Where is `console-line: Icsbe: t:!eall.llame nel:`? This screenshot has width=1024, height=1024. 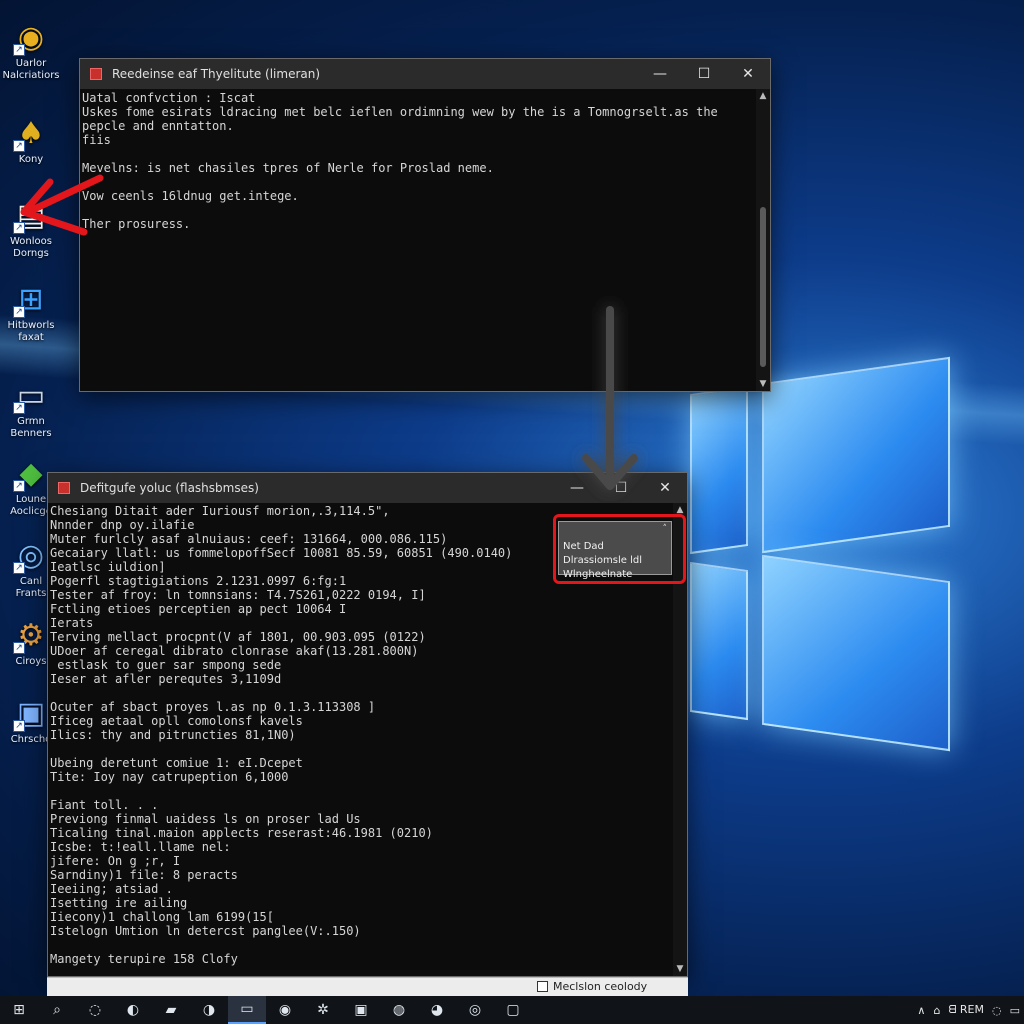
console-line: Icsbe: t:!eall.llame nel: is located at coordinates (140, 847).